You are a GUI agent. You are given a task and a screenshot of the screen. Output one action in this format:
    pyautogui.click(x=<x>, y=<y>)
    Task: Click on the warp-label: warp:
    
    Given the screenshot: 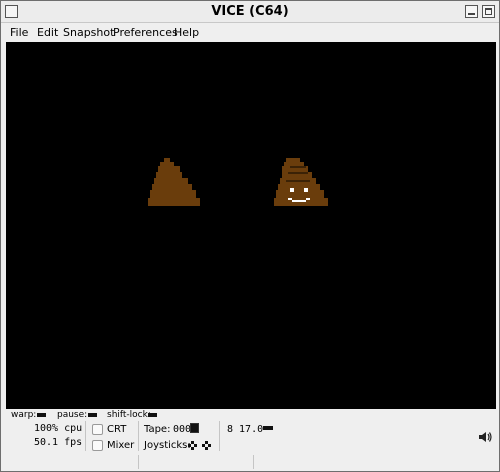 What is the action you would take?
    pyautogui.click(x=24, y=415)
    